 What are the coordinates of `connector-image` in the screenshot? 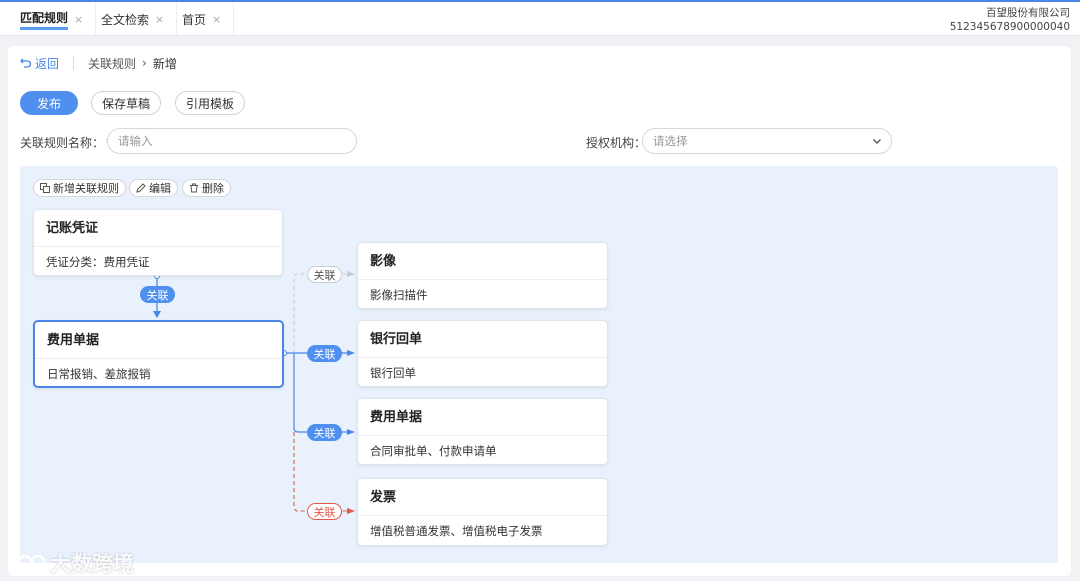 It's located at (318, 313).